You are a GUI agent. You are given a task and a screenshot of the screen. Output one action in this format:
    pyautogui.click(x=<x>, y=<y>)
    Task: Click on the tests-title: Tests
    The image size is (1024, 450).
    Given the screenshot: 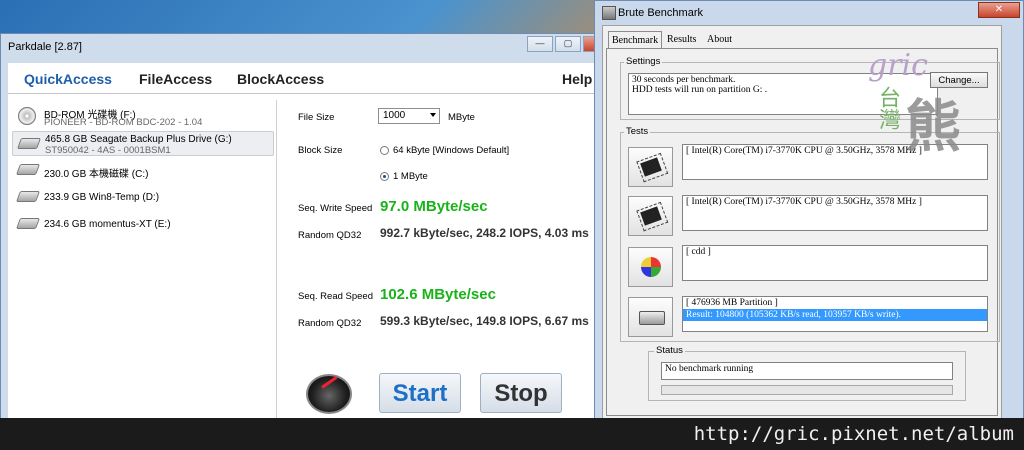 What is the action you would take?
    pyautogui.click(x=637, y=131)
    